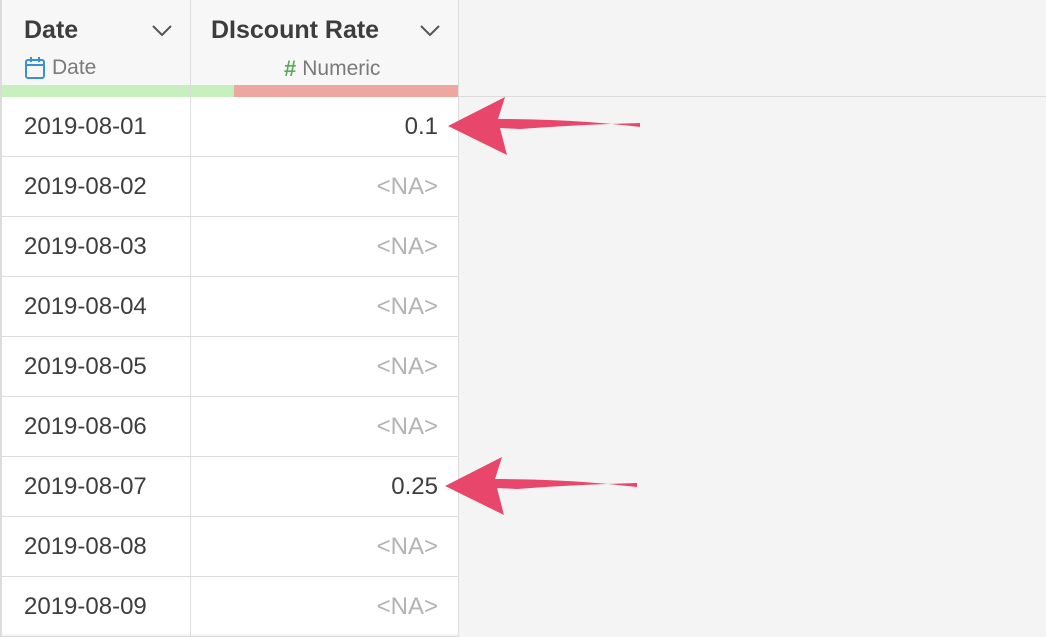 This screenshot has width=1046, height=637. I want to click on column-type-discount-rate: # Numeric, so click(332, 69).